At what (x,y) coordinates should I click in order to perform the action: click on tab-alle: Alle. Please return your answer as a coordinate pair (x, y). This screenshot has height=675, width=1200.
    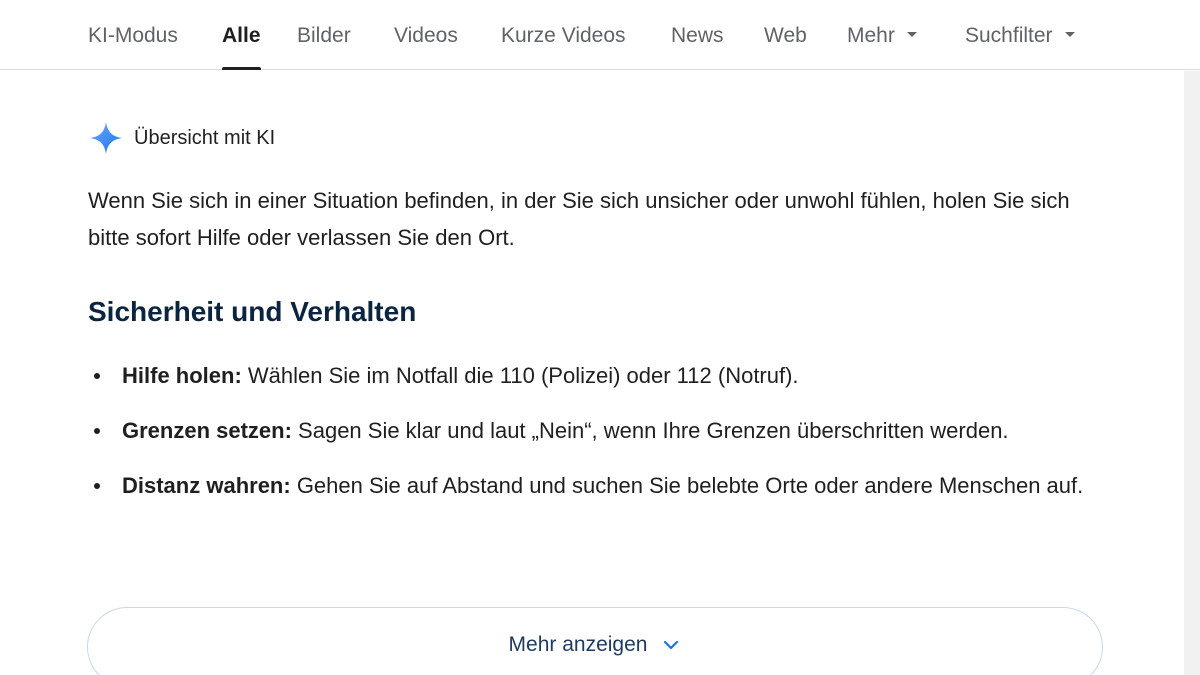
    Looking at the image, I should click on (241, 47).